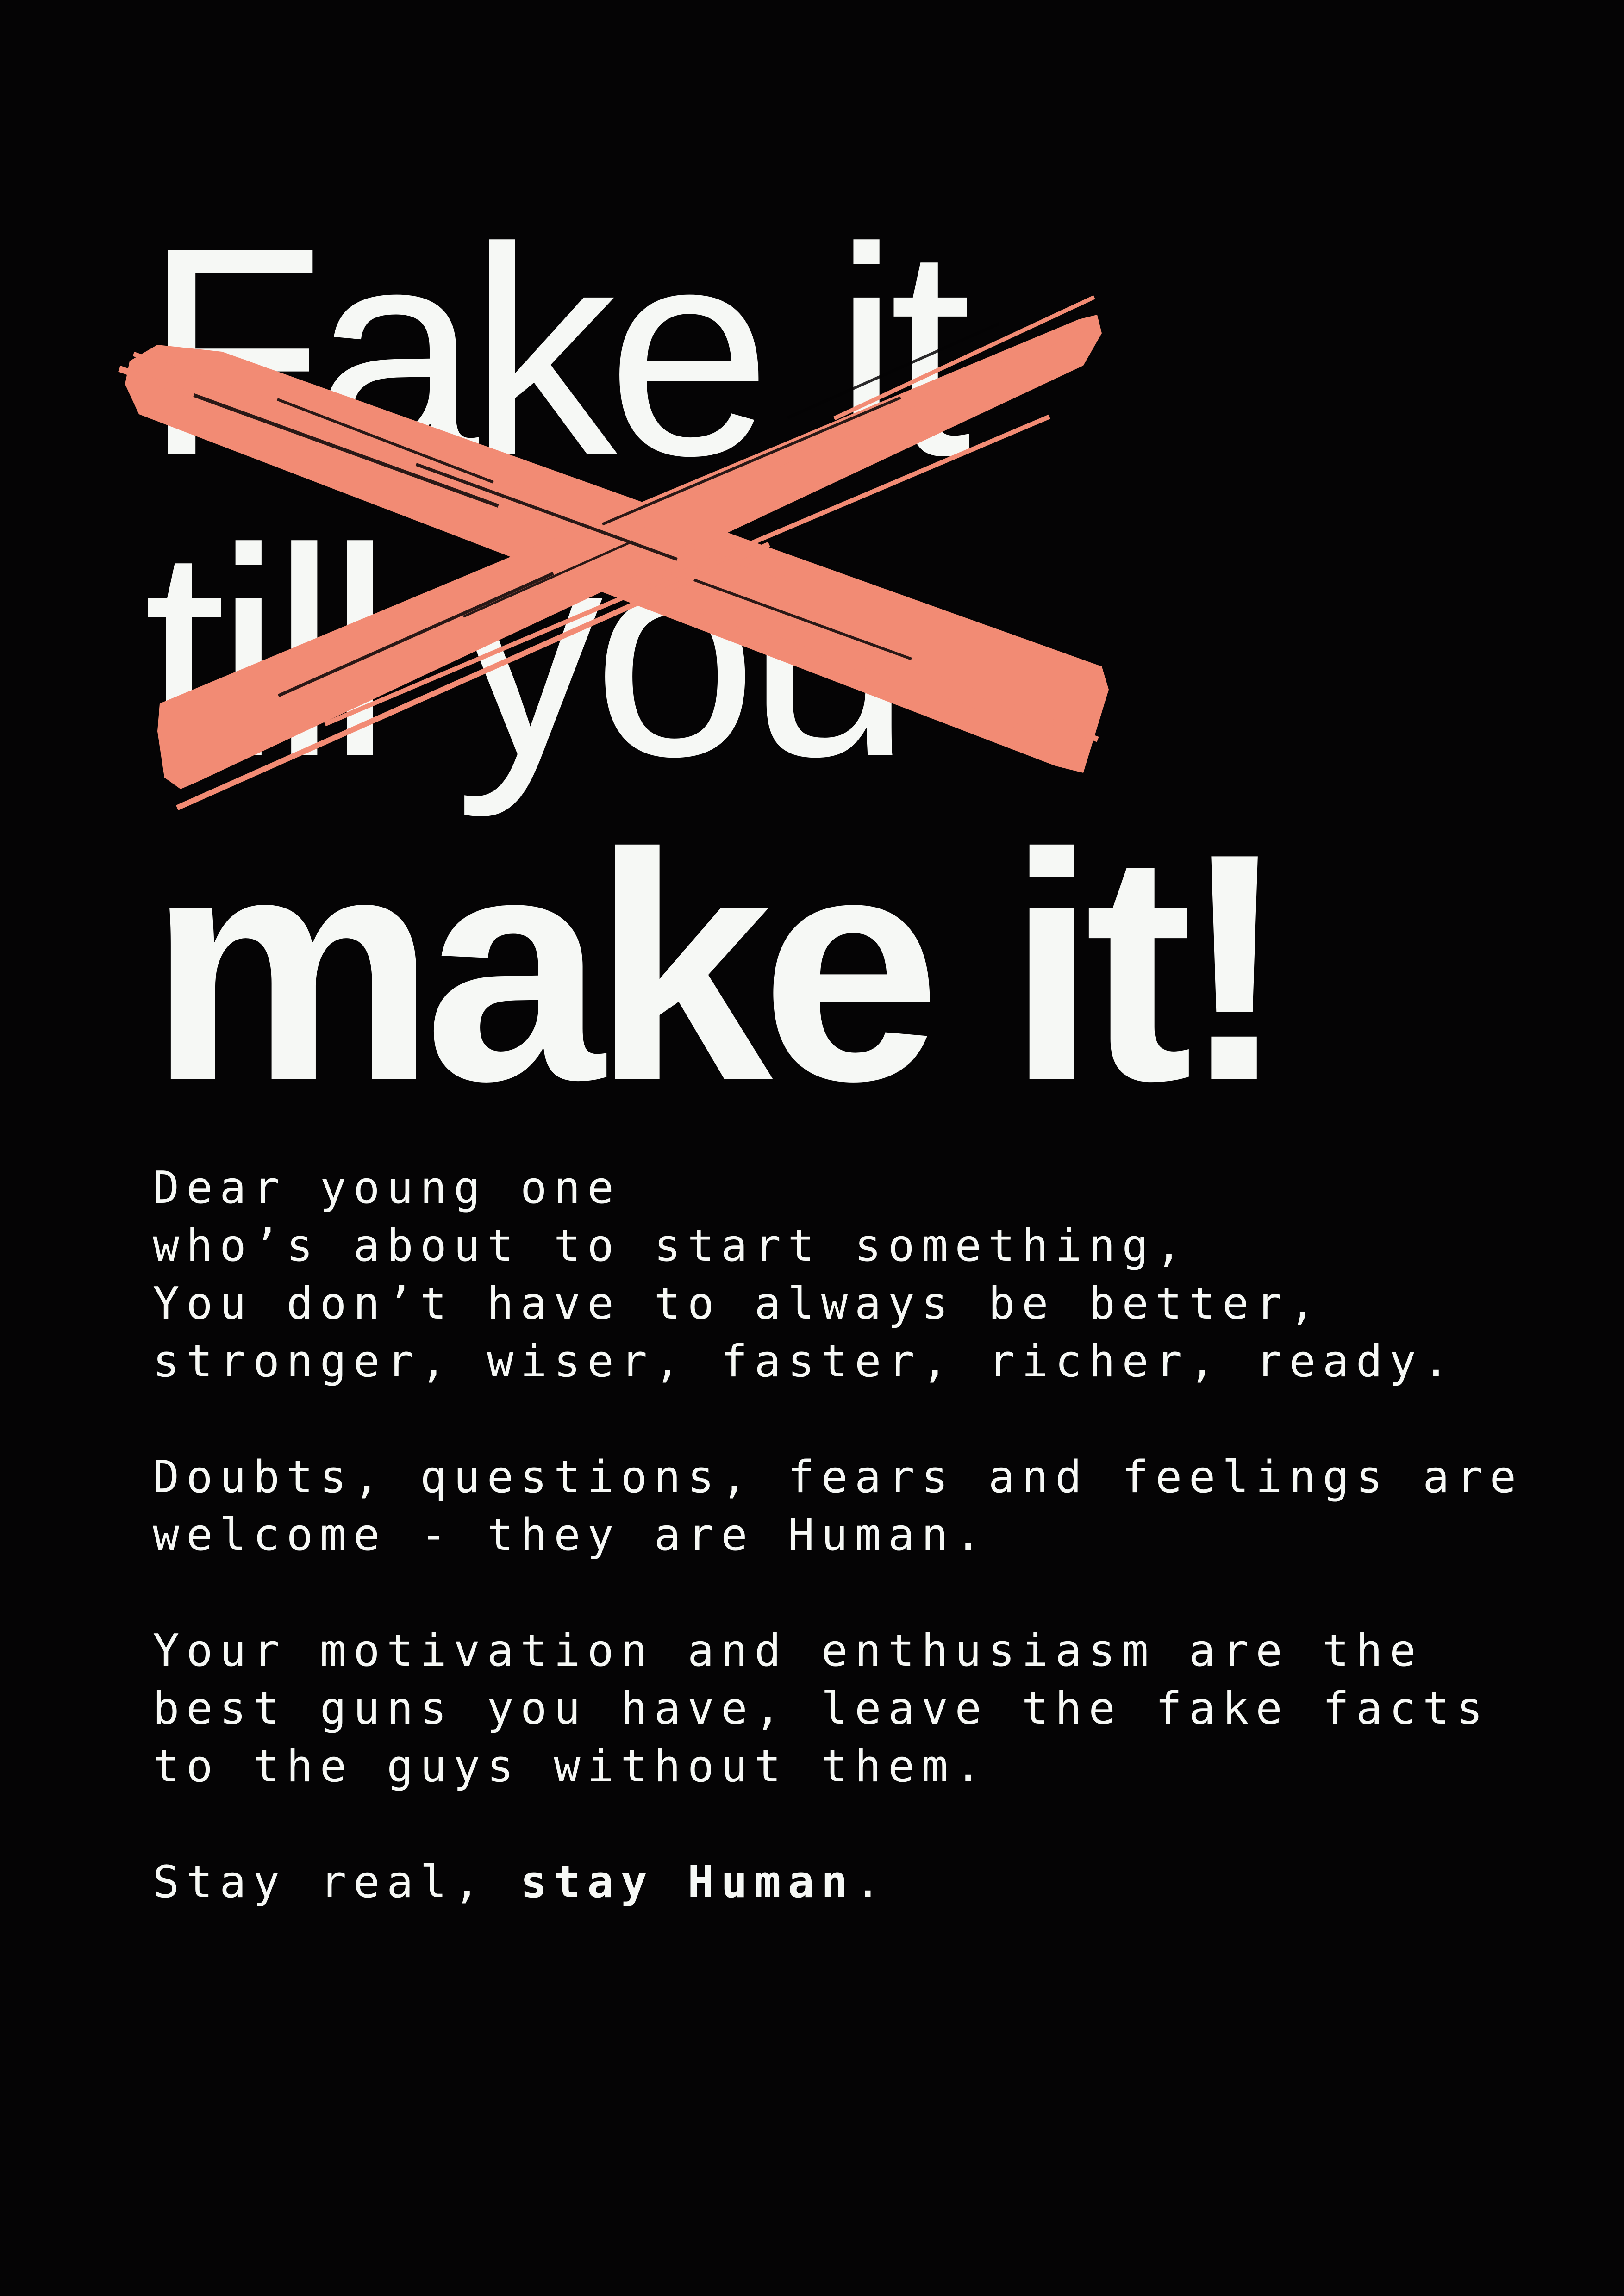  I want to click on letter-line: best guns you have, leave the fake facts, so click(821, 1708).